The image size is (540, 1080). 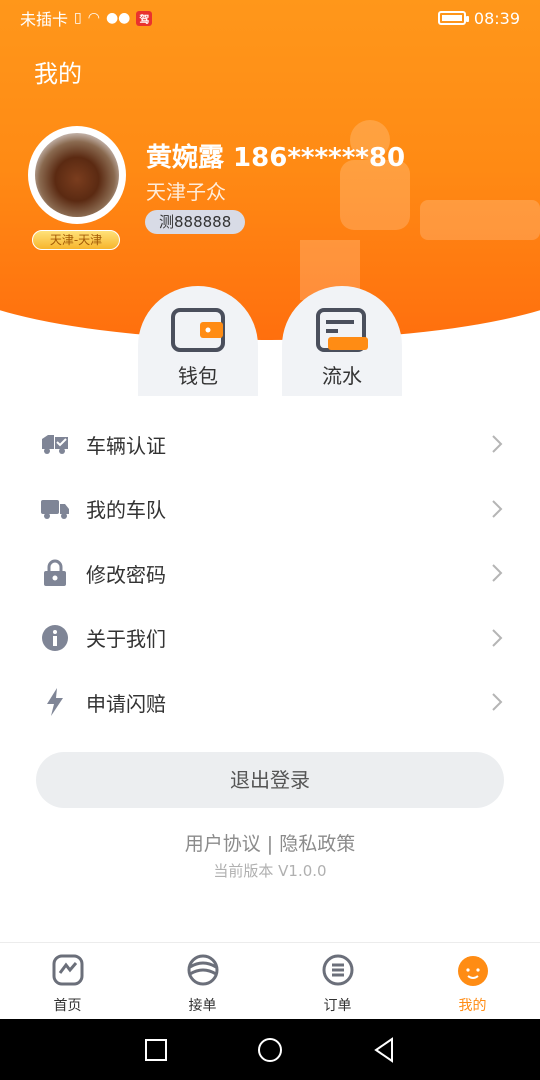 I want to click on flow-button: 流水, so click(x=342, y=341).